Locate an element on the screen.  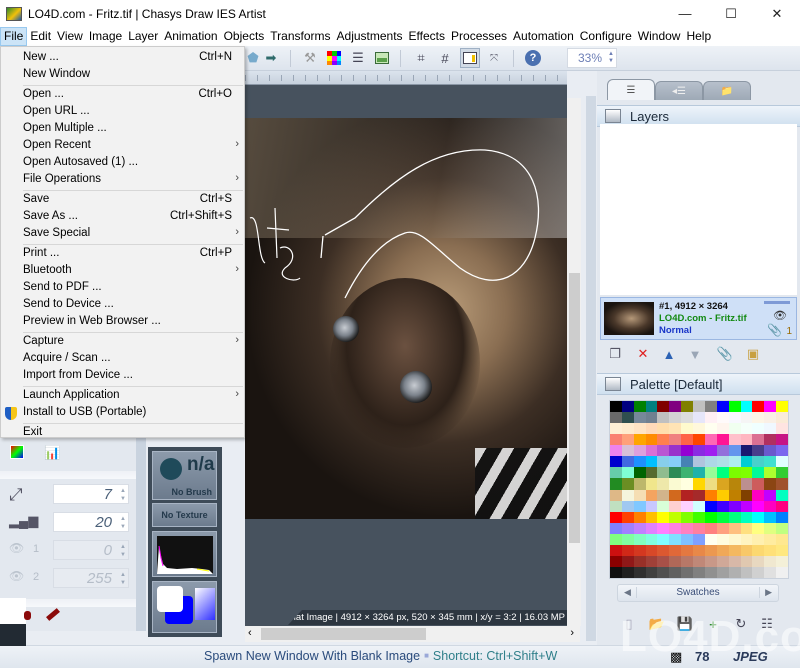
swatches-label: Swatches is located at coordinates (698, 592).